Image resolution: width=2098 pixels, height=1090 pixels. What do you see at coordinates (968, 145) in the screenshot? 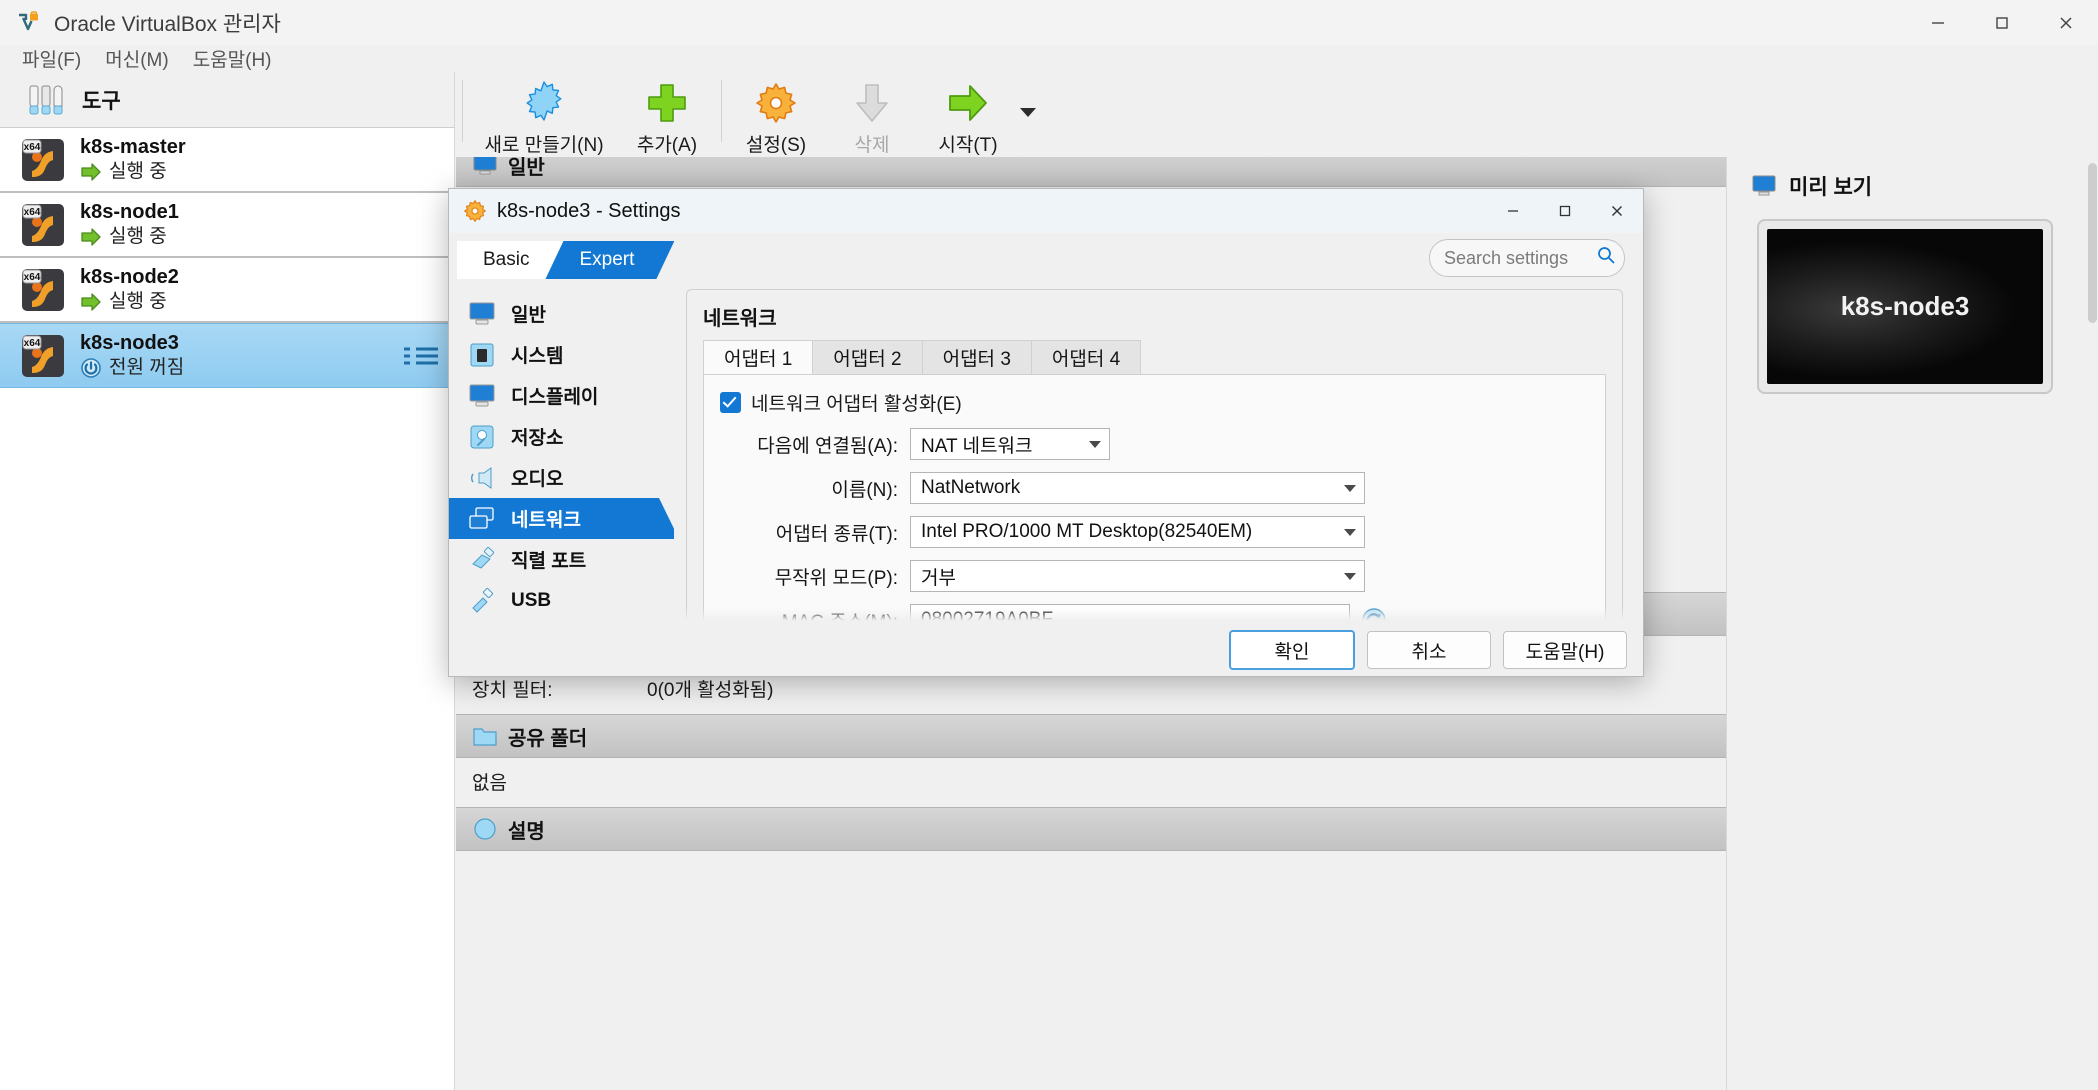
I see `toolbar-start-label: 시작(T)` at bounding box center [968, 145].